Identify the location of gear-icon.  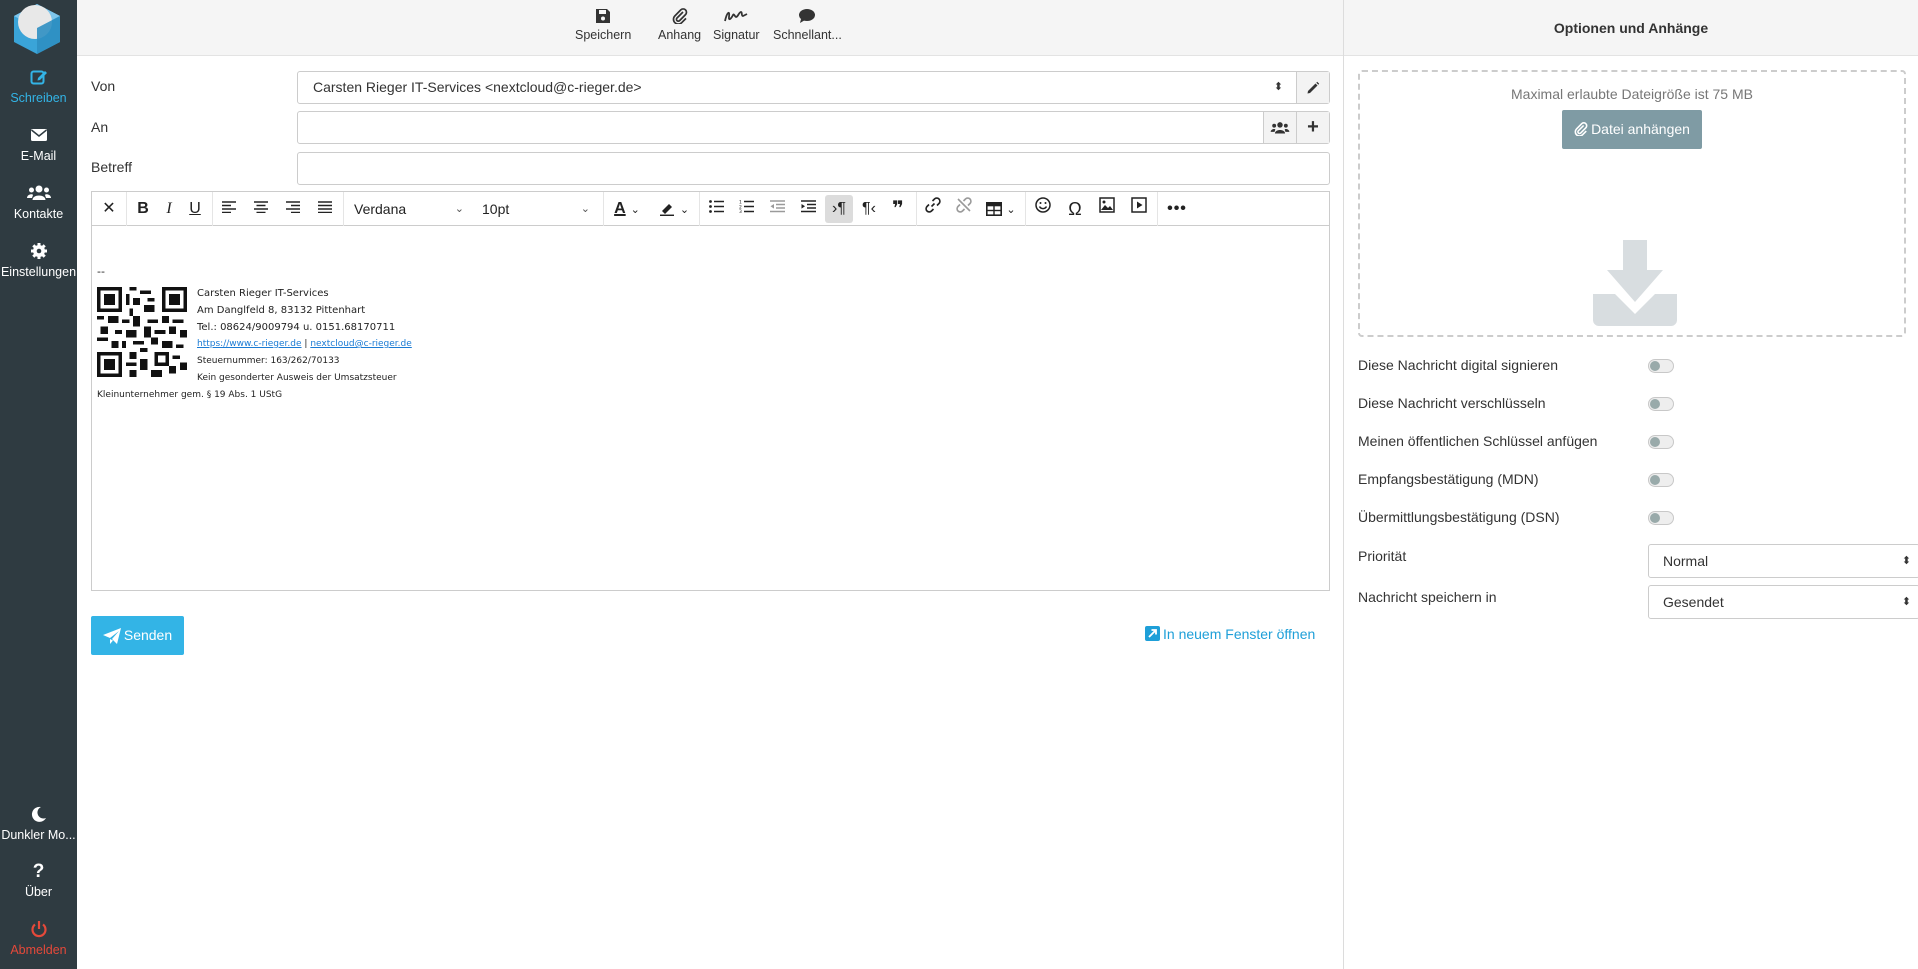
(38, 252).